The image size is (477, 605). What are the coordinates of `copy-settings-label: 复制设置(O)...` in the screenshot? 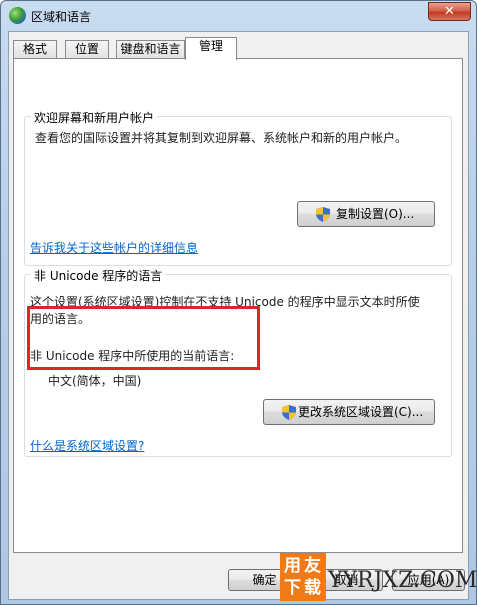 It's located at (375, 214).